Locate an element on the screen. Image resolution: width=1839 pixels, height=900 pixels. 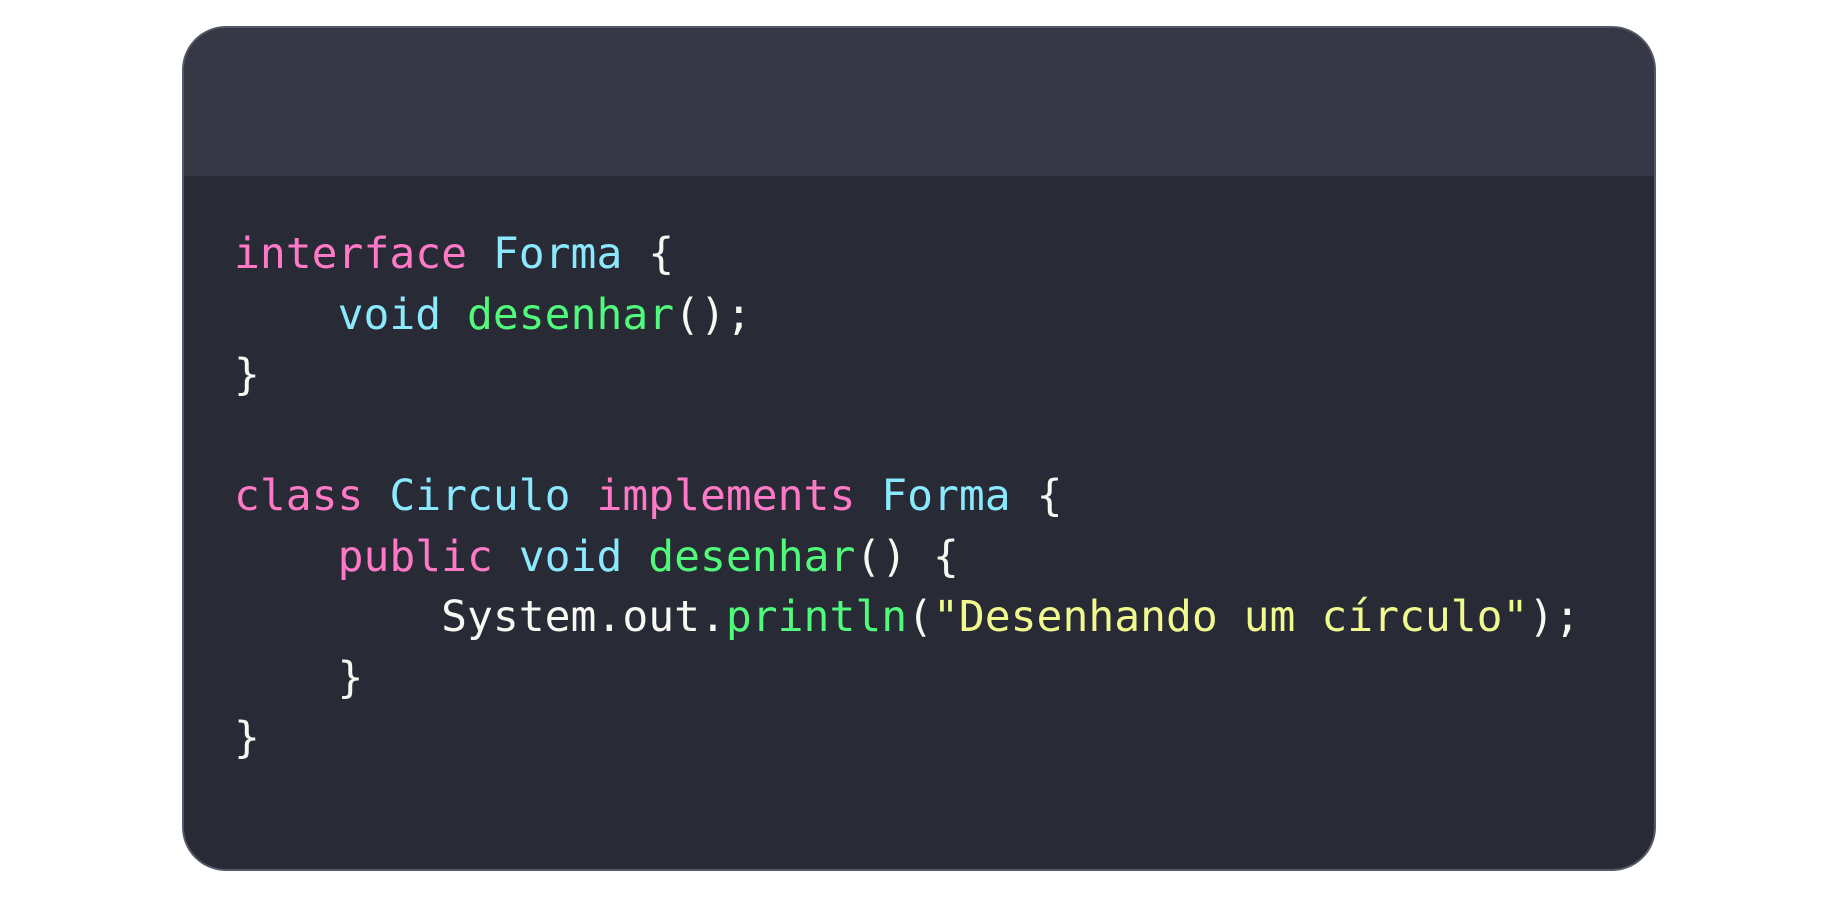
code-line: void desenhar(); is located at coordinates (907, 315).